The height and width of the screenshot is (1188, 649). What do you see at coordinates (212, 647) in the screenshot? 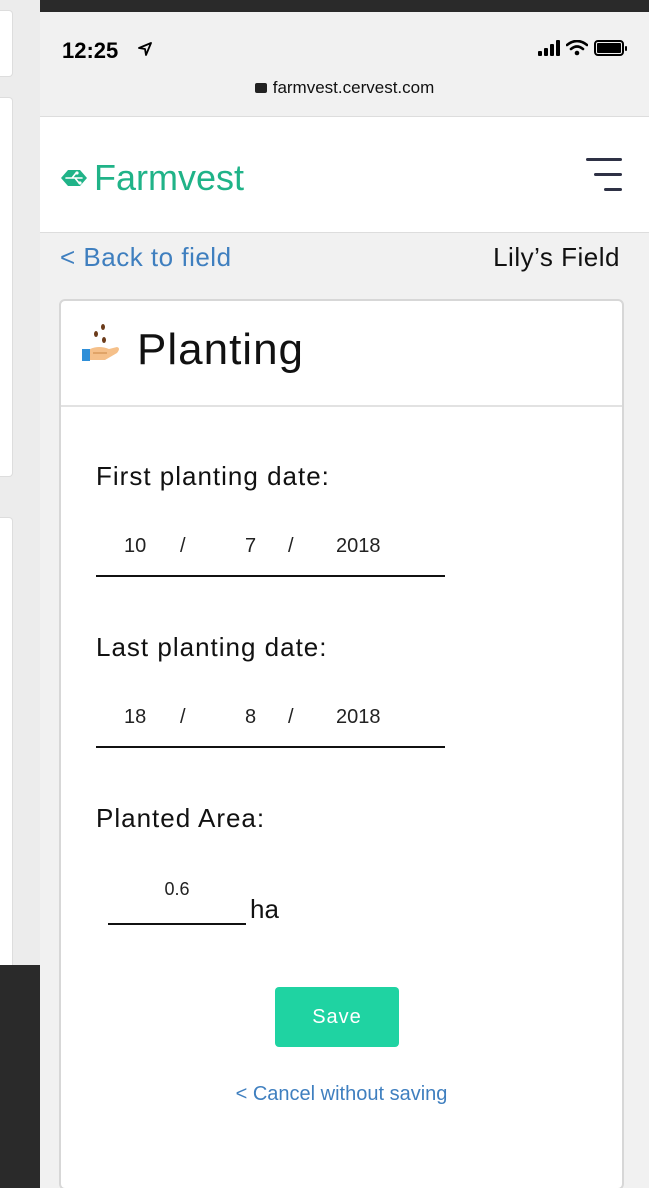
I see `last-planting-date-label: Last planting date:` at bounding box center [212, 647].